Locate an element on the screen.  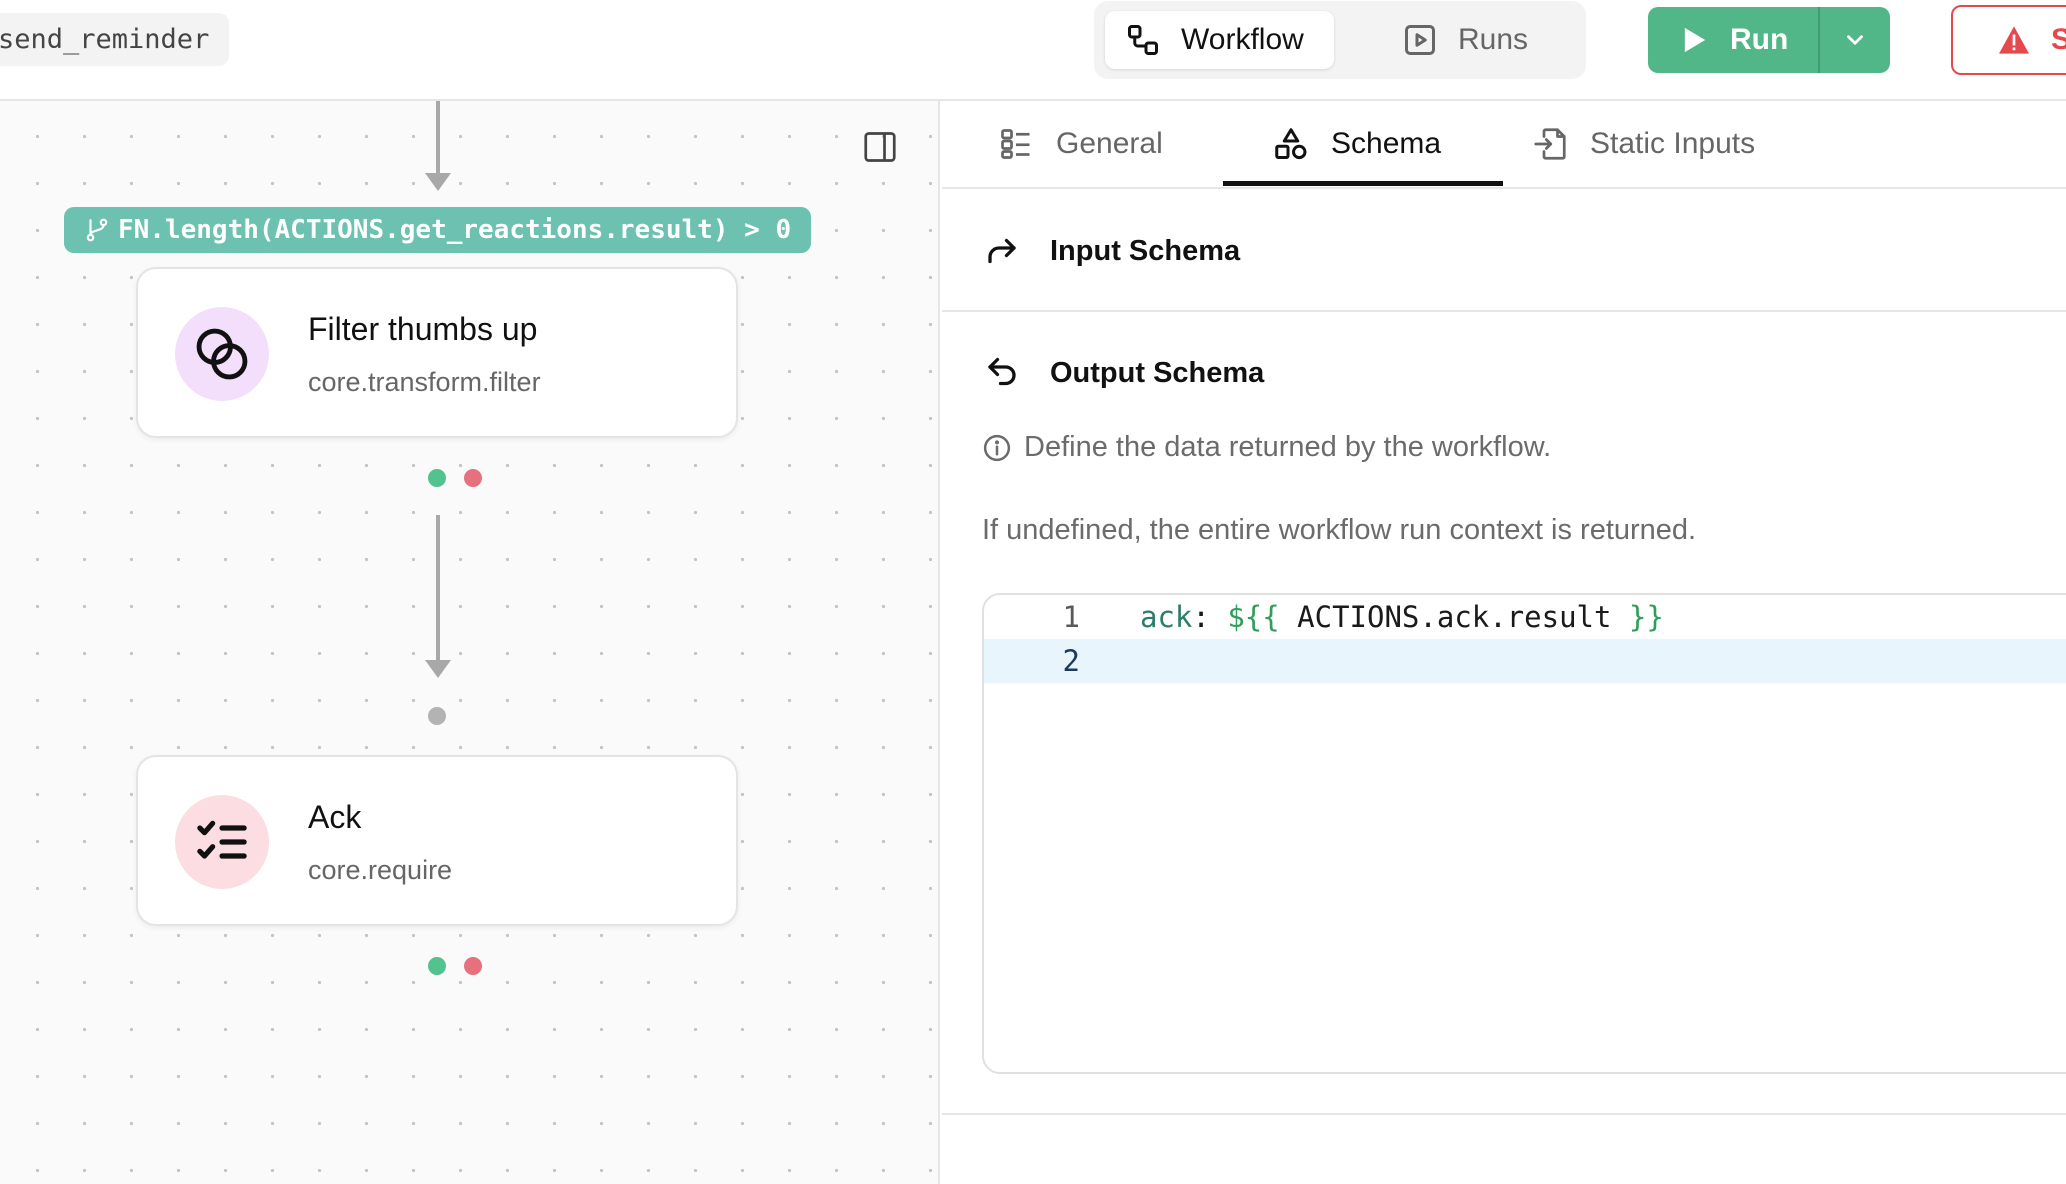
alert-button-label: S is located at coordinates (2058, 39).